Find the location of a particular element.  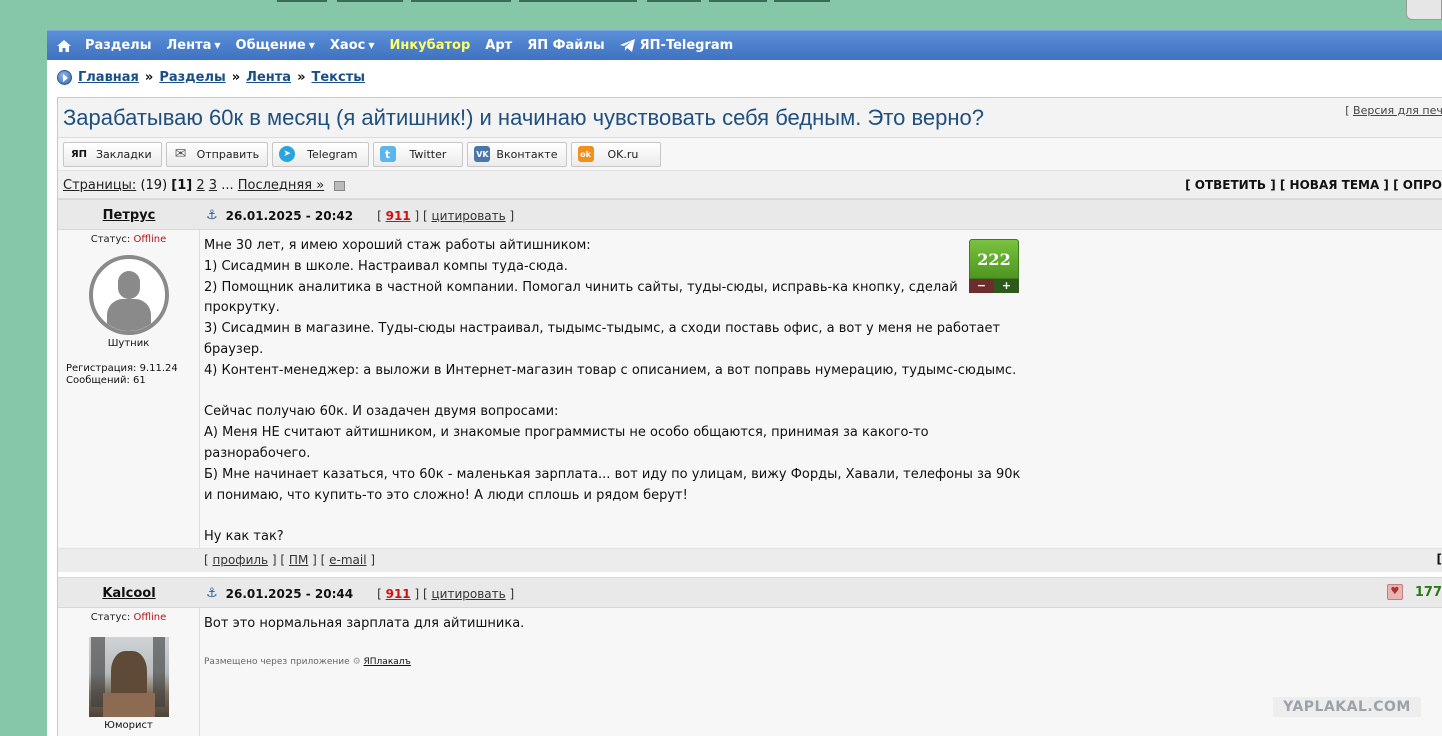

page-link-2: 2 is located at coordinates (200, 185).